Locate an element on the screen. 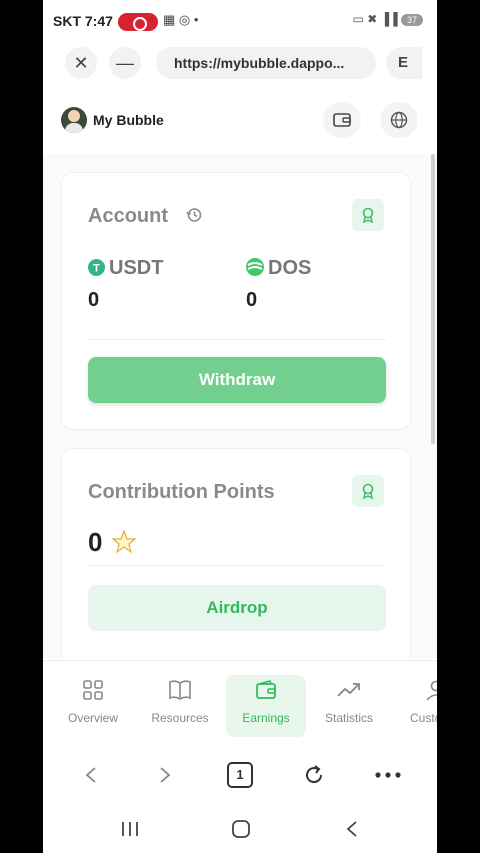  user-icon is located at coordinates (431, 690).